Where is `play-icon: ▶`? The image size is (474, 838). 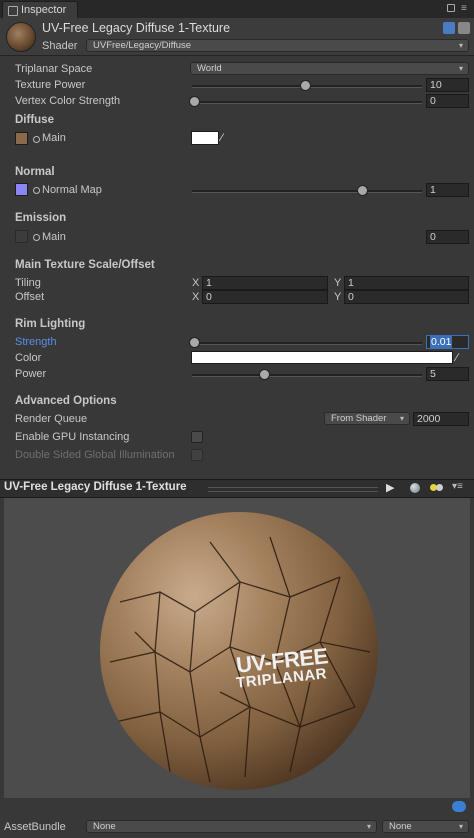 play-icon: ▶ is located at coordinates (390, 487).